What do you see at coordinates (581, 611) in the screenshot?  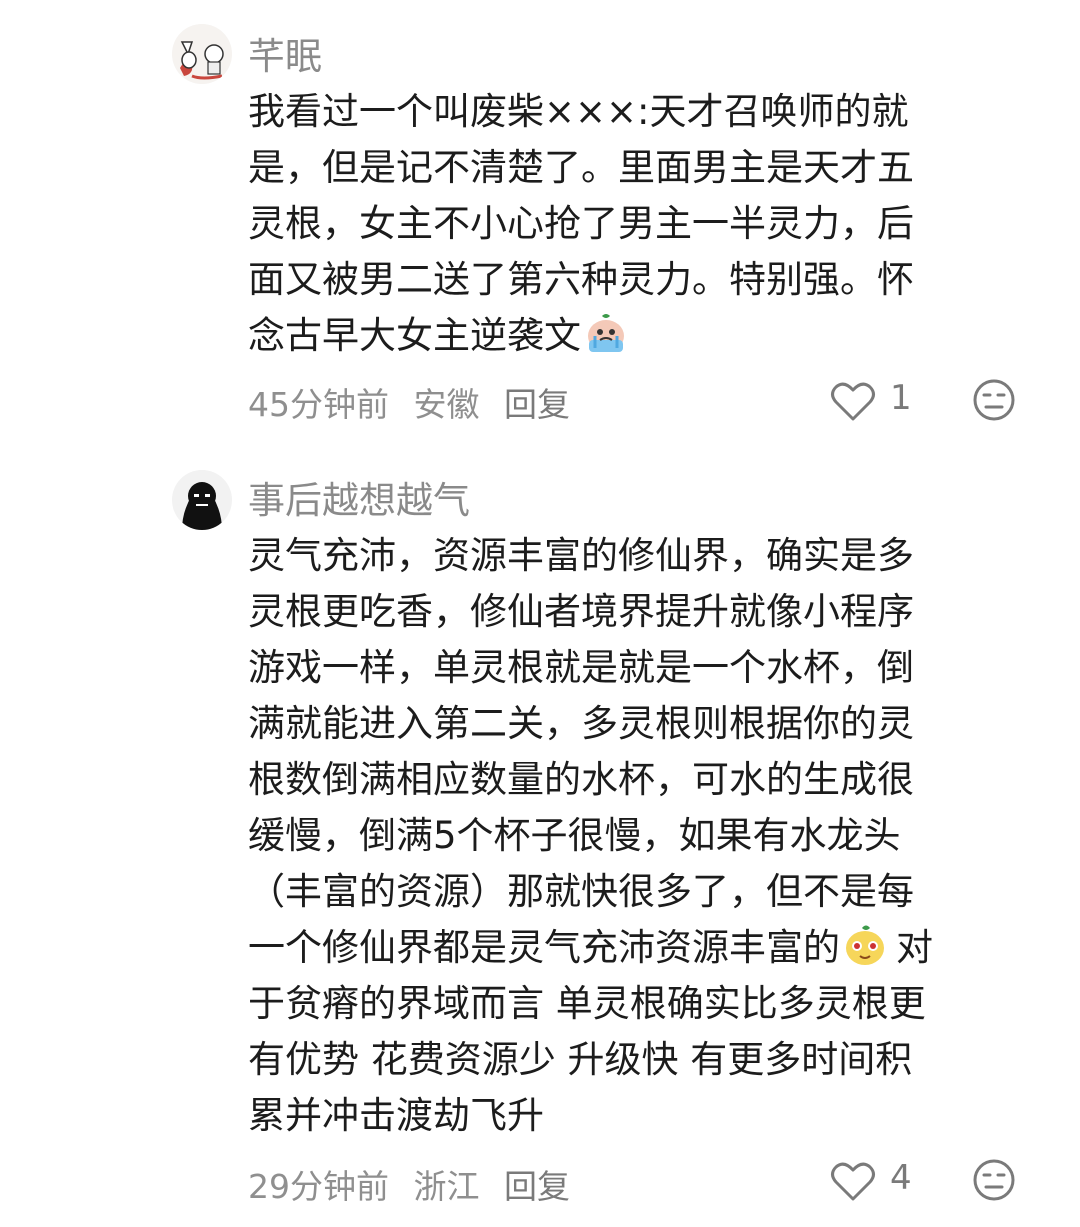 I see `comment-line: 灵根更吃香，修仙者境界提升就像小程序` at bounding box center [581, 611].